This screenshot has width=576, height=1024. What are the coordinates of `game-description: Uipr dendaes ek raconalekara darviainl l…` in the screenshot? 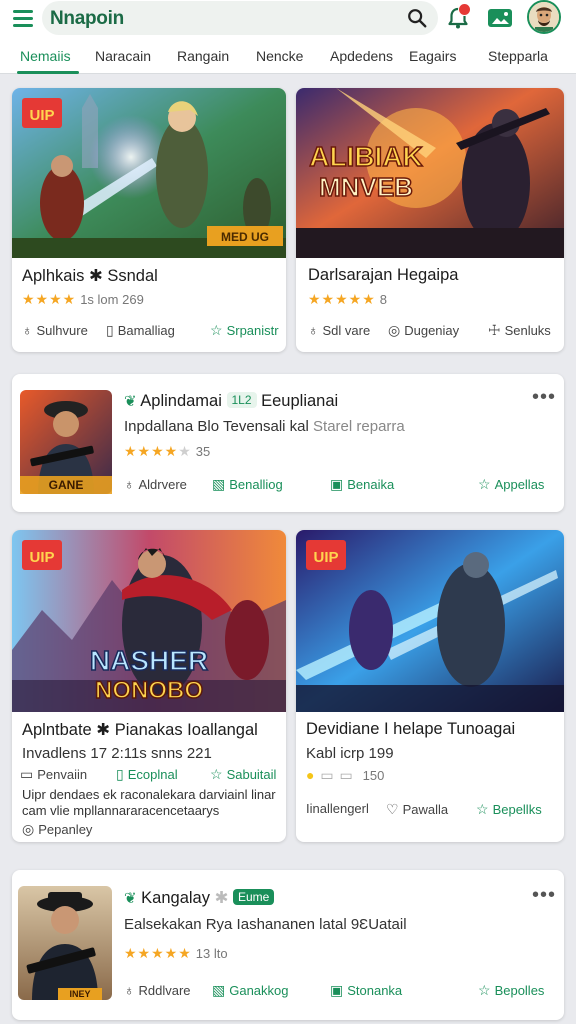 It's located at (149, 802).